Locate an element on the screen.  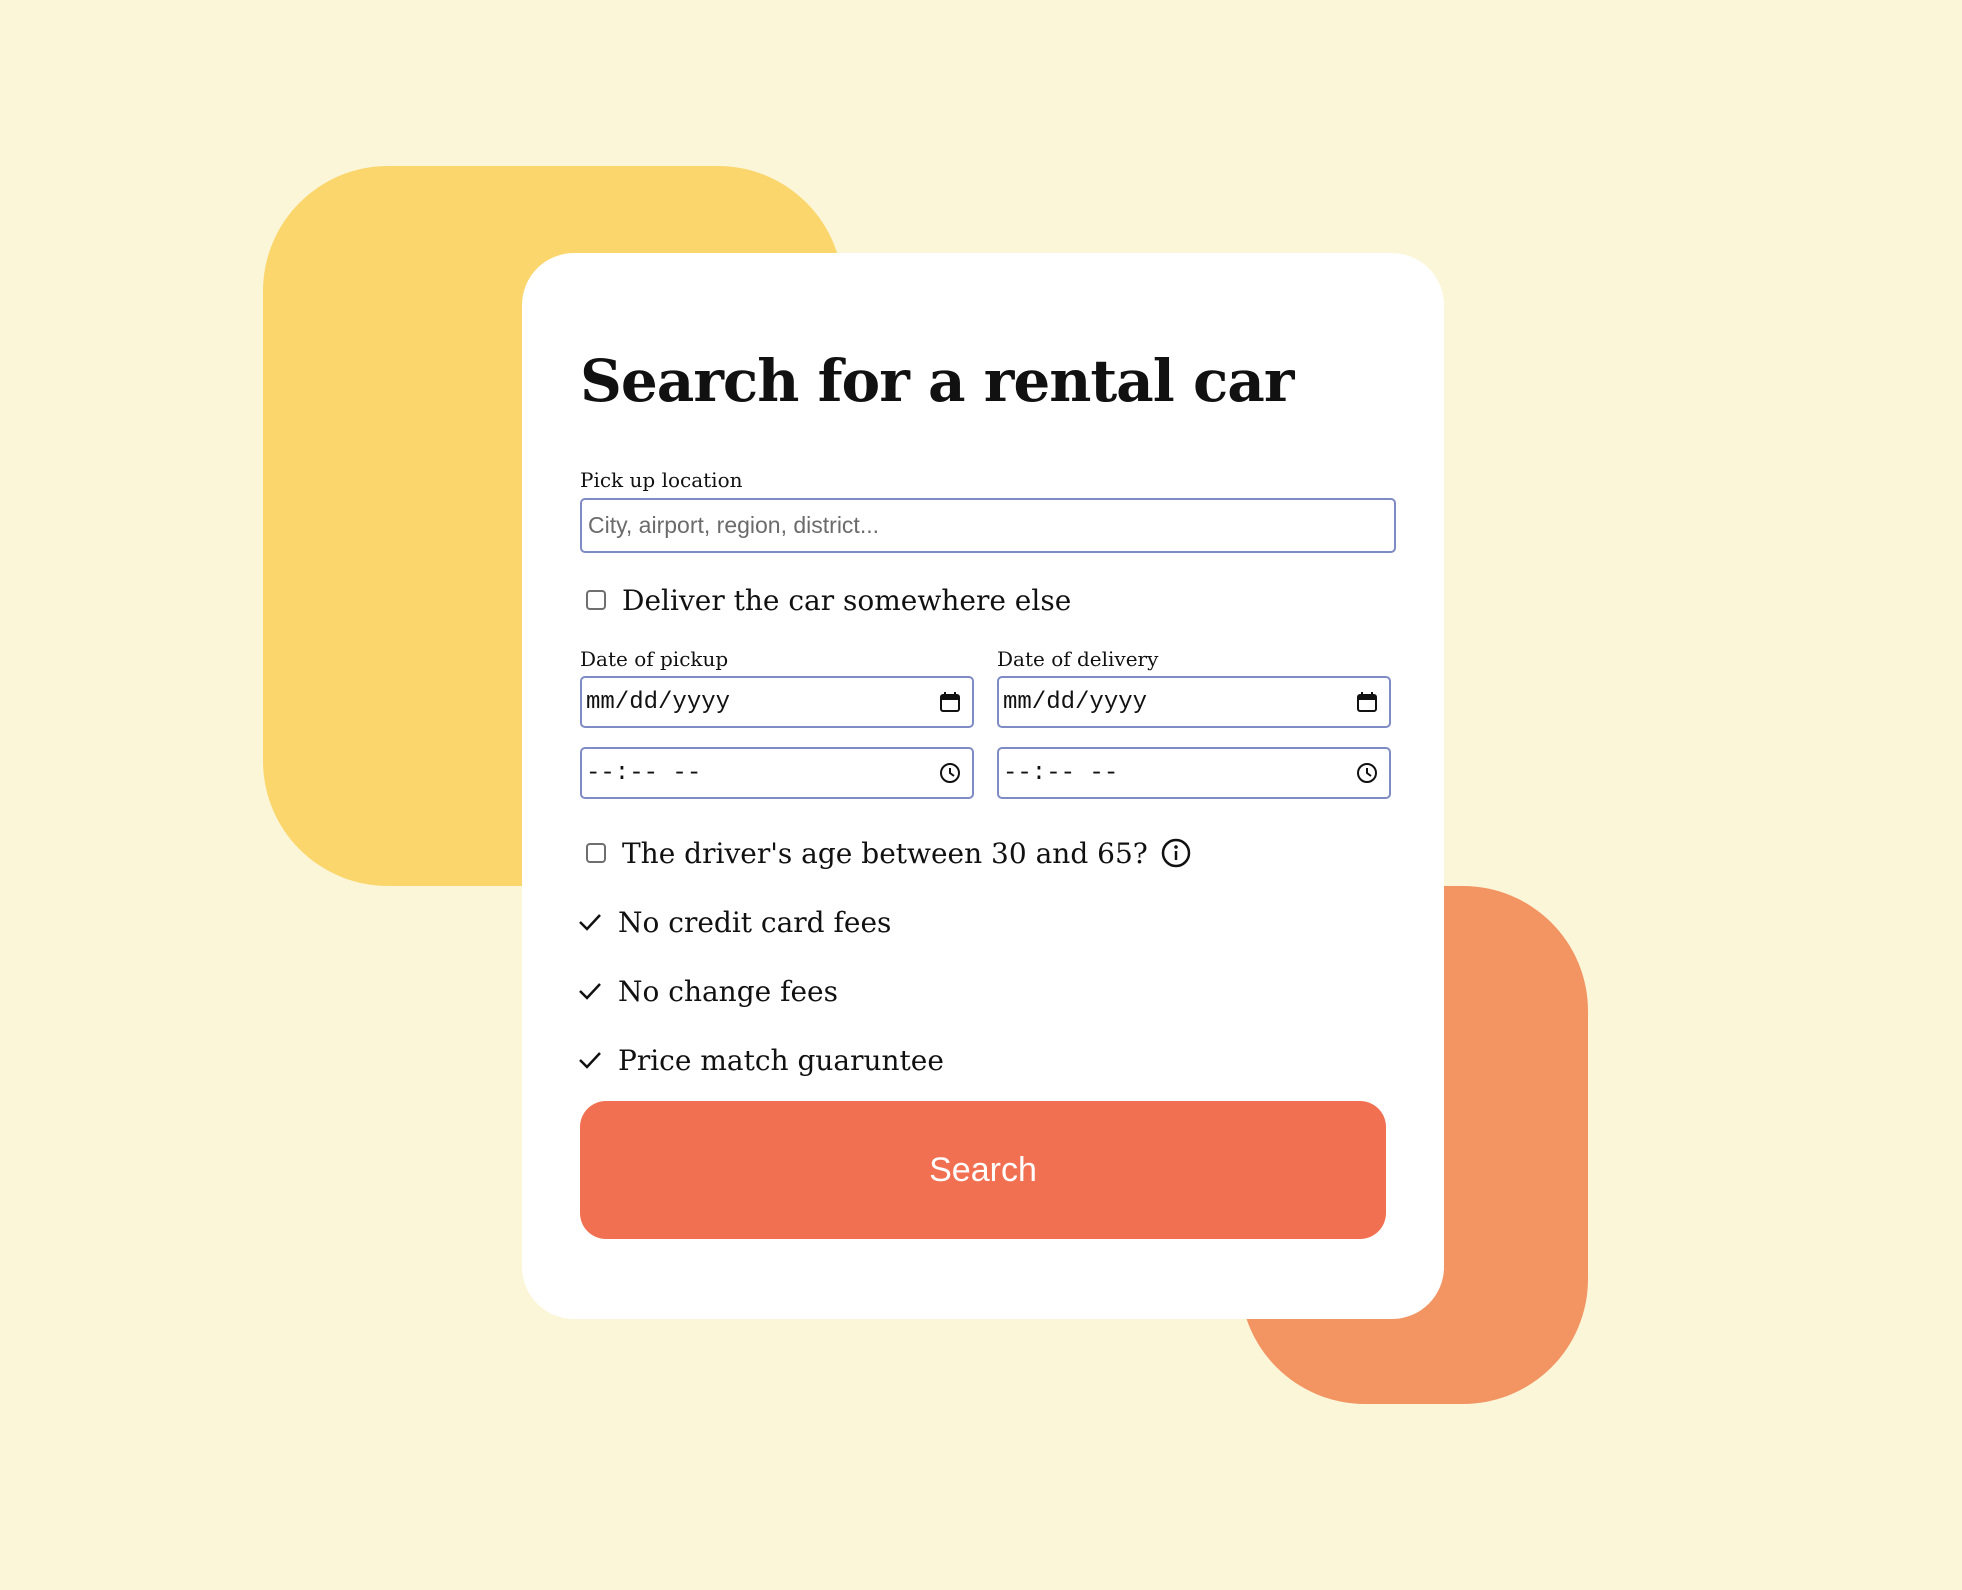
deliver-elsewhere-label: Deliver the car somewhere else is located at coordinates (847, 600).